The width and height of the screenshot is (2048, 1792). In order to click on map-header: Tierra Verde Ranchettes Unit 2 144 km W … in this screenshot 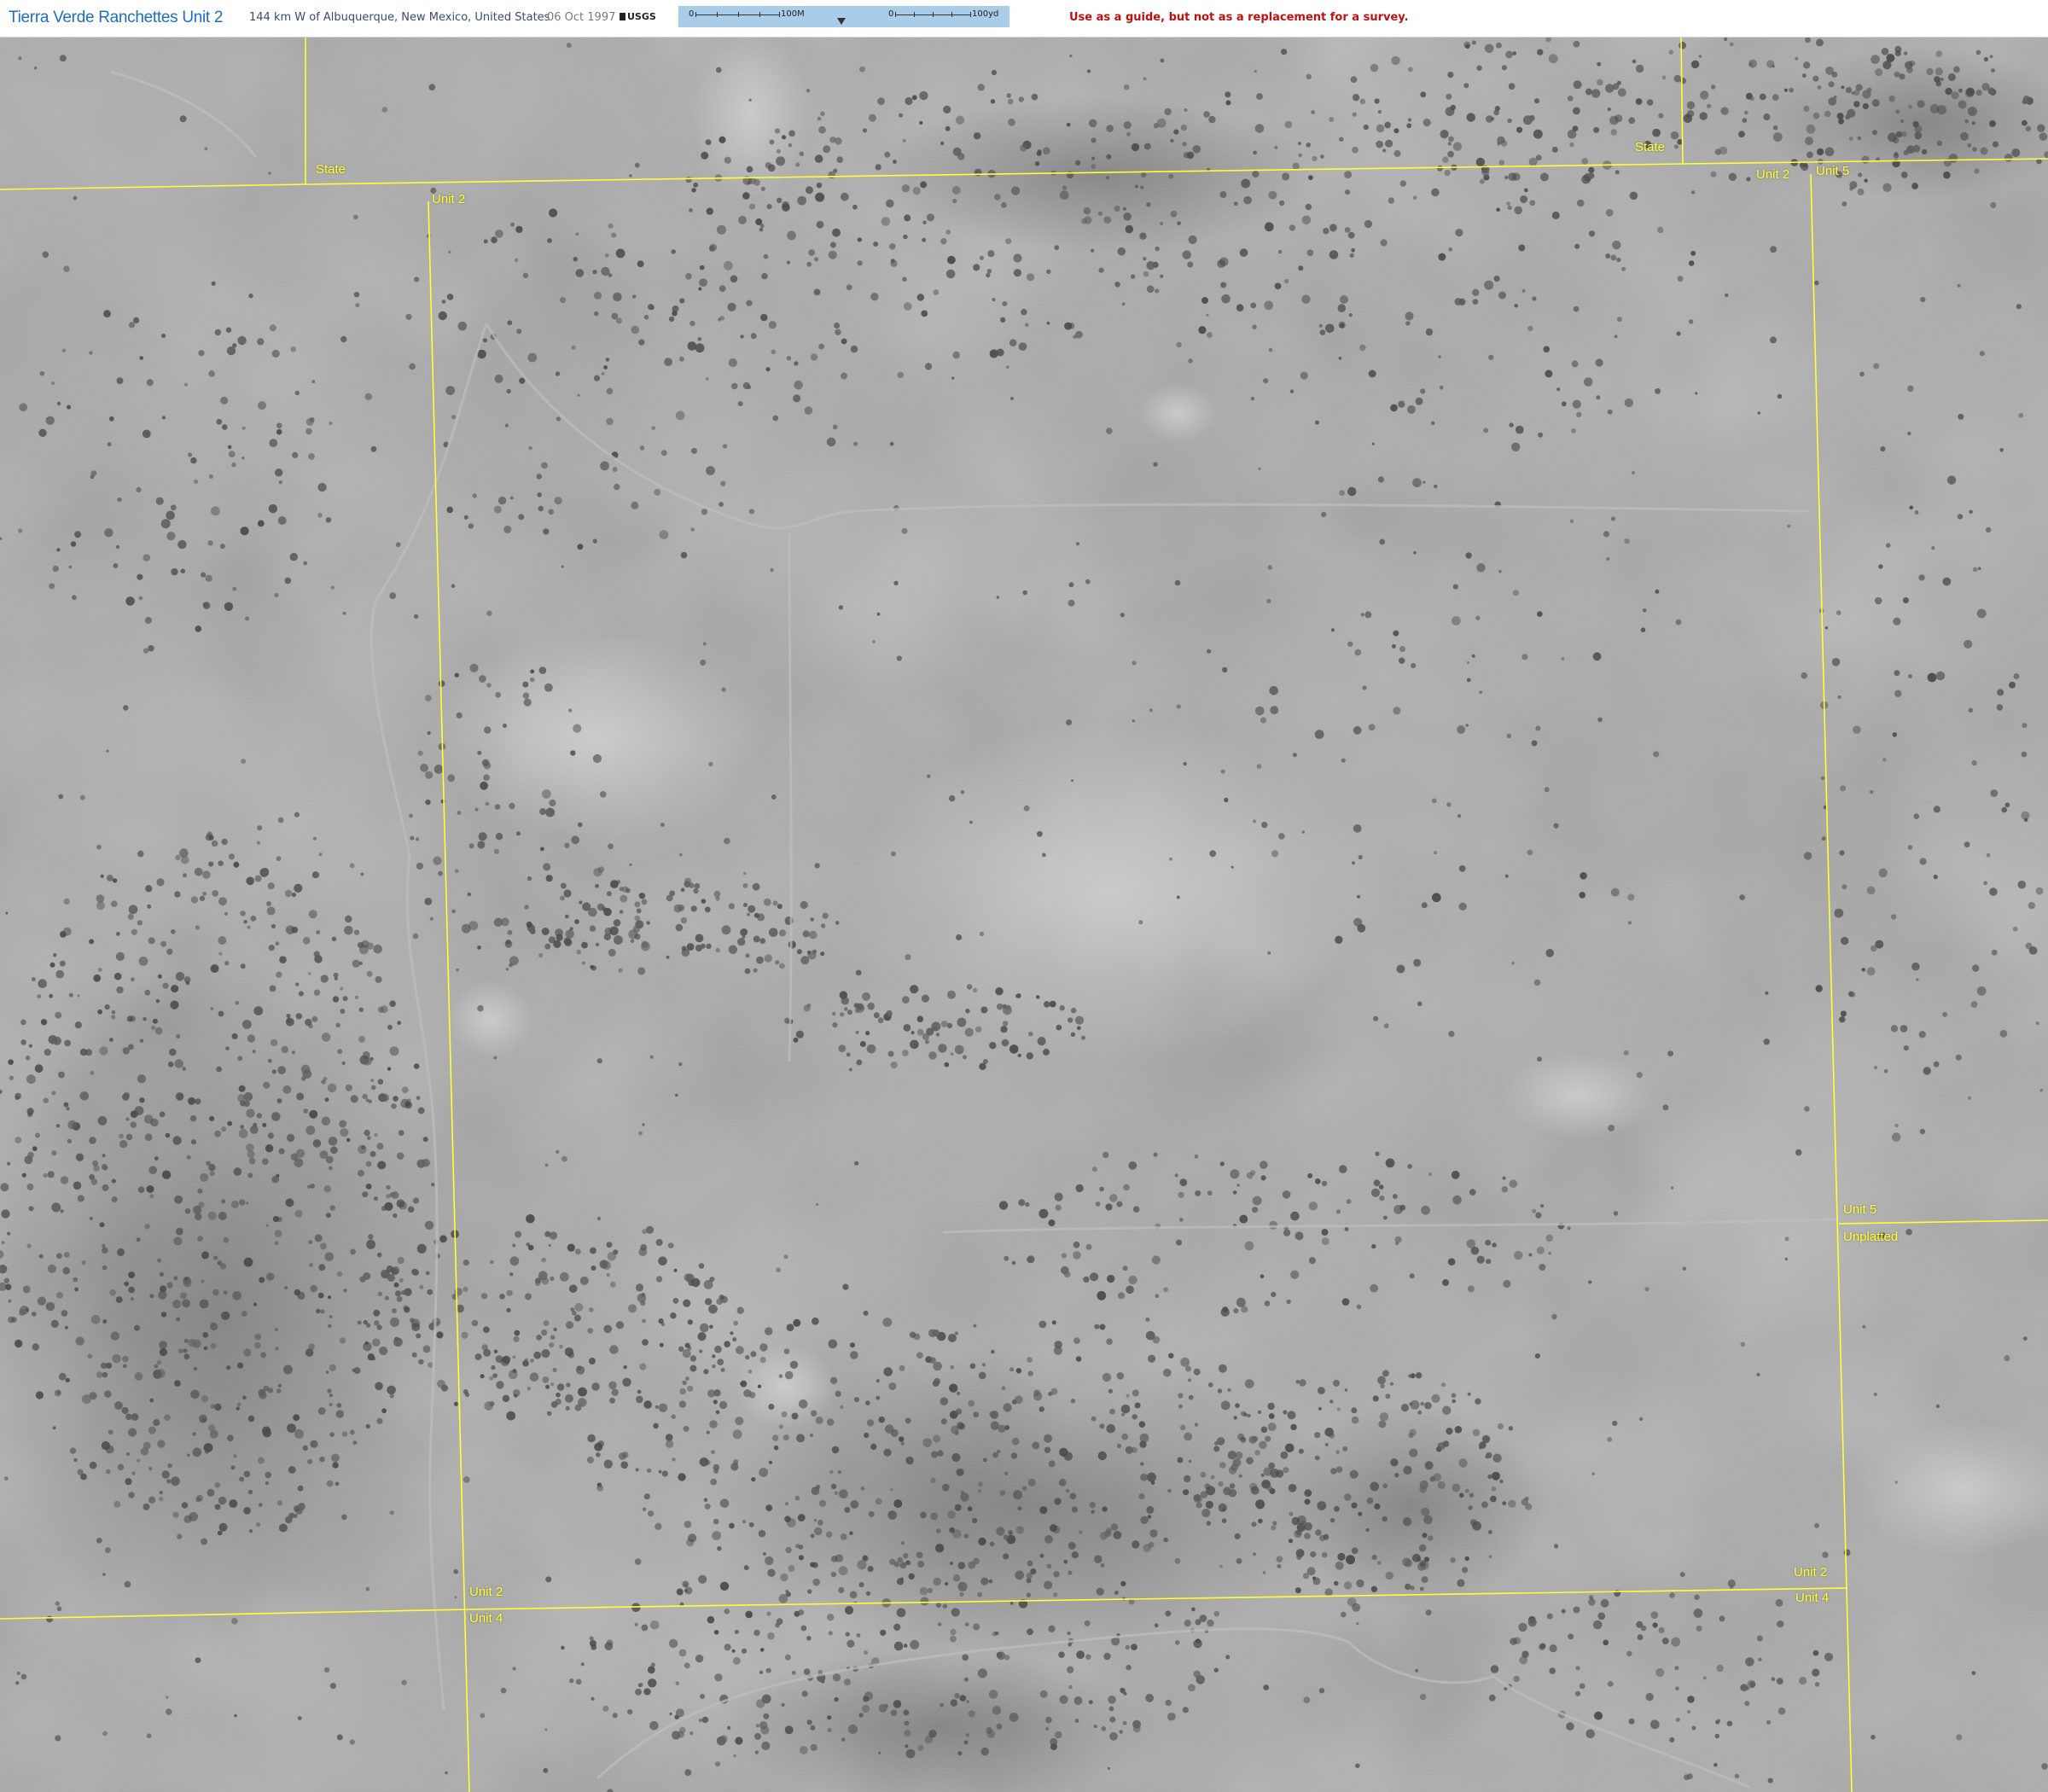, I will do `click(1024, 19)`.